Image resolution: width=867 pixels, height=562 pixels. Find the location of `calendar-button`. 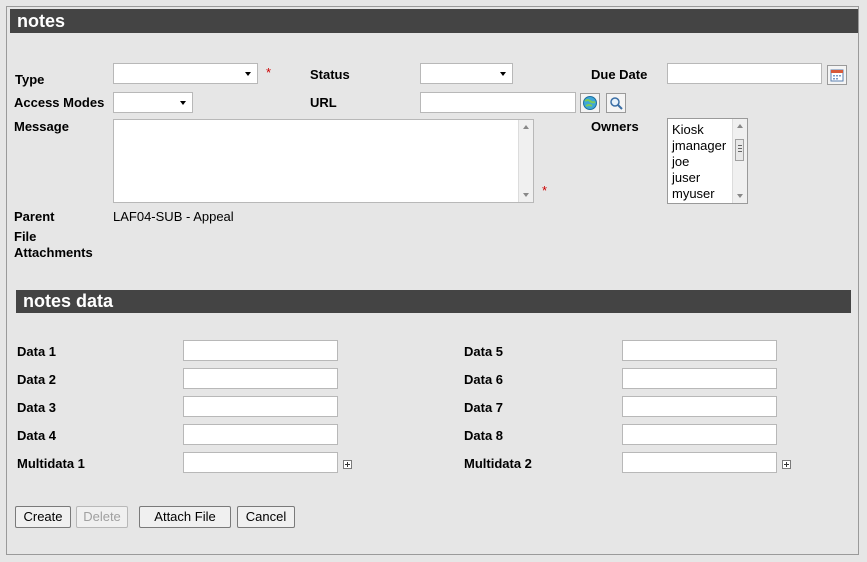

calendar-button is located at coordinates (837, 75).